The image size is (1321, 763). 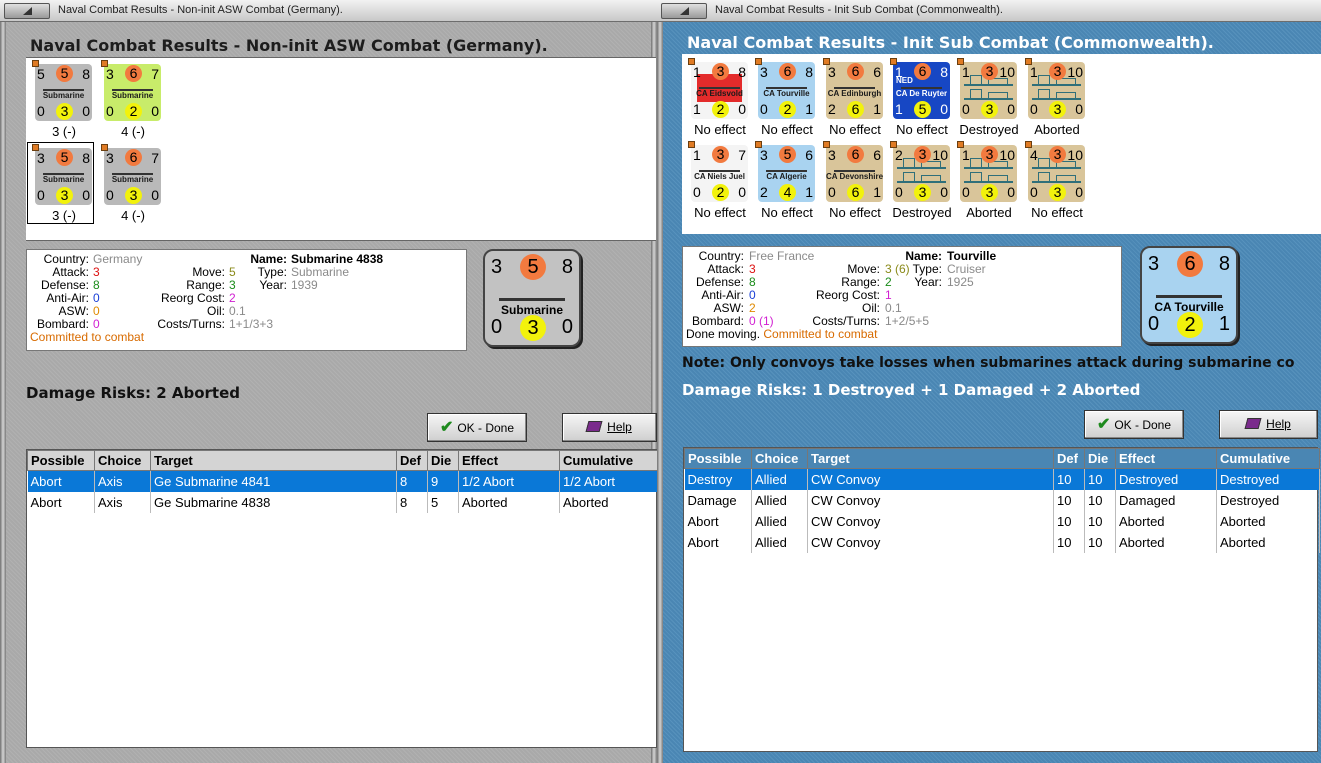 I want to click on table-cell: Allied, so click(x=779, y=500).